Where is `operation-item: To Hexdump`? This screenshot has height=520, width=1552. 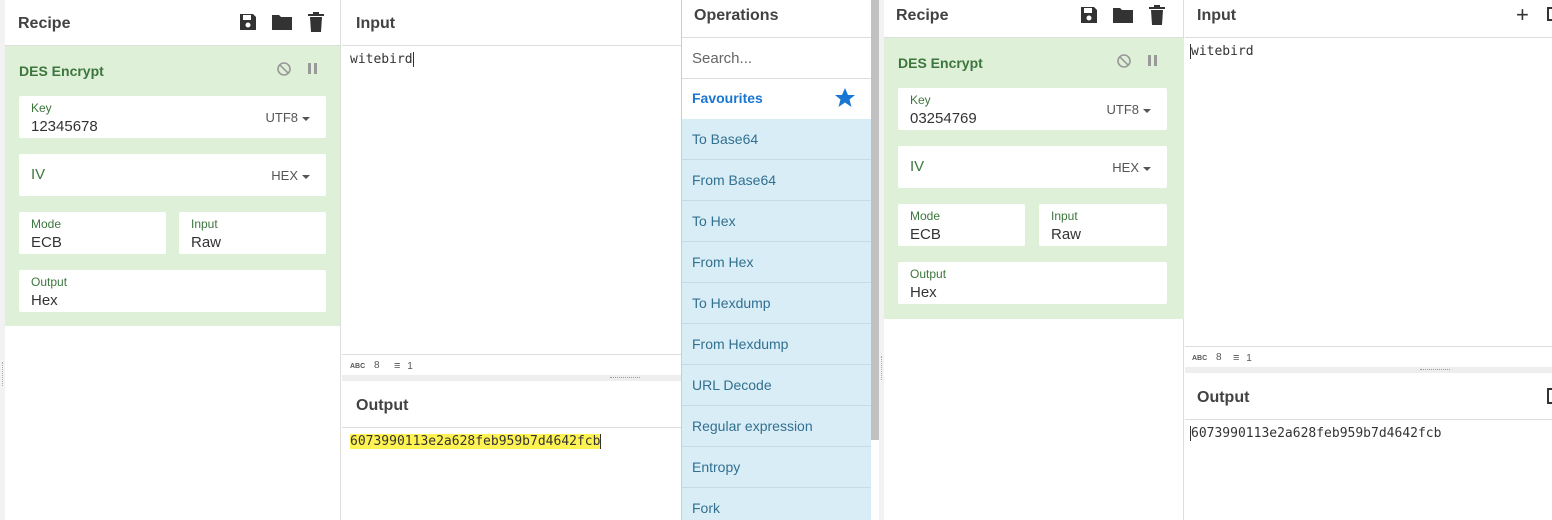
operation-item: To Hexdump is located at coordinates (776, 303).